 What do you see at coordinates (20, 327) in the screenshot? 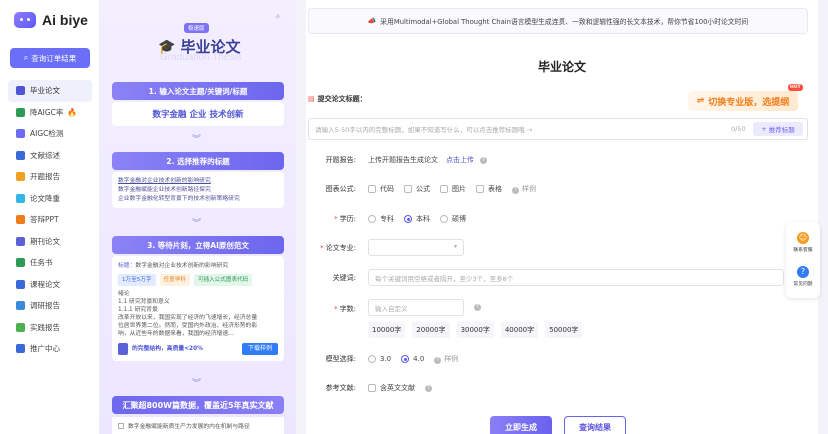
I see `practice-icon` at bounding box center [20, 327].